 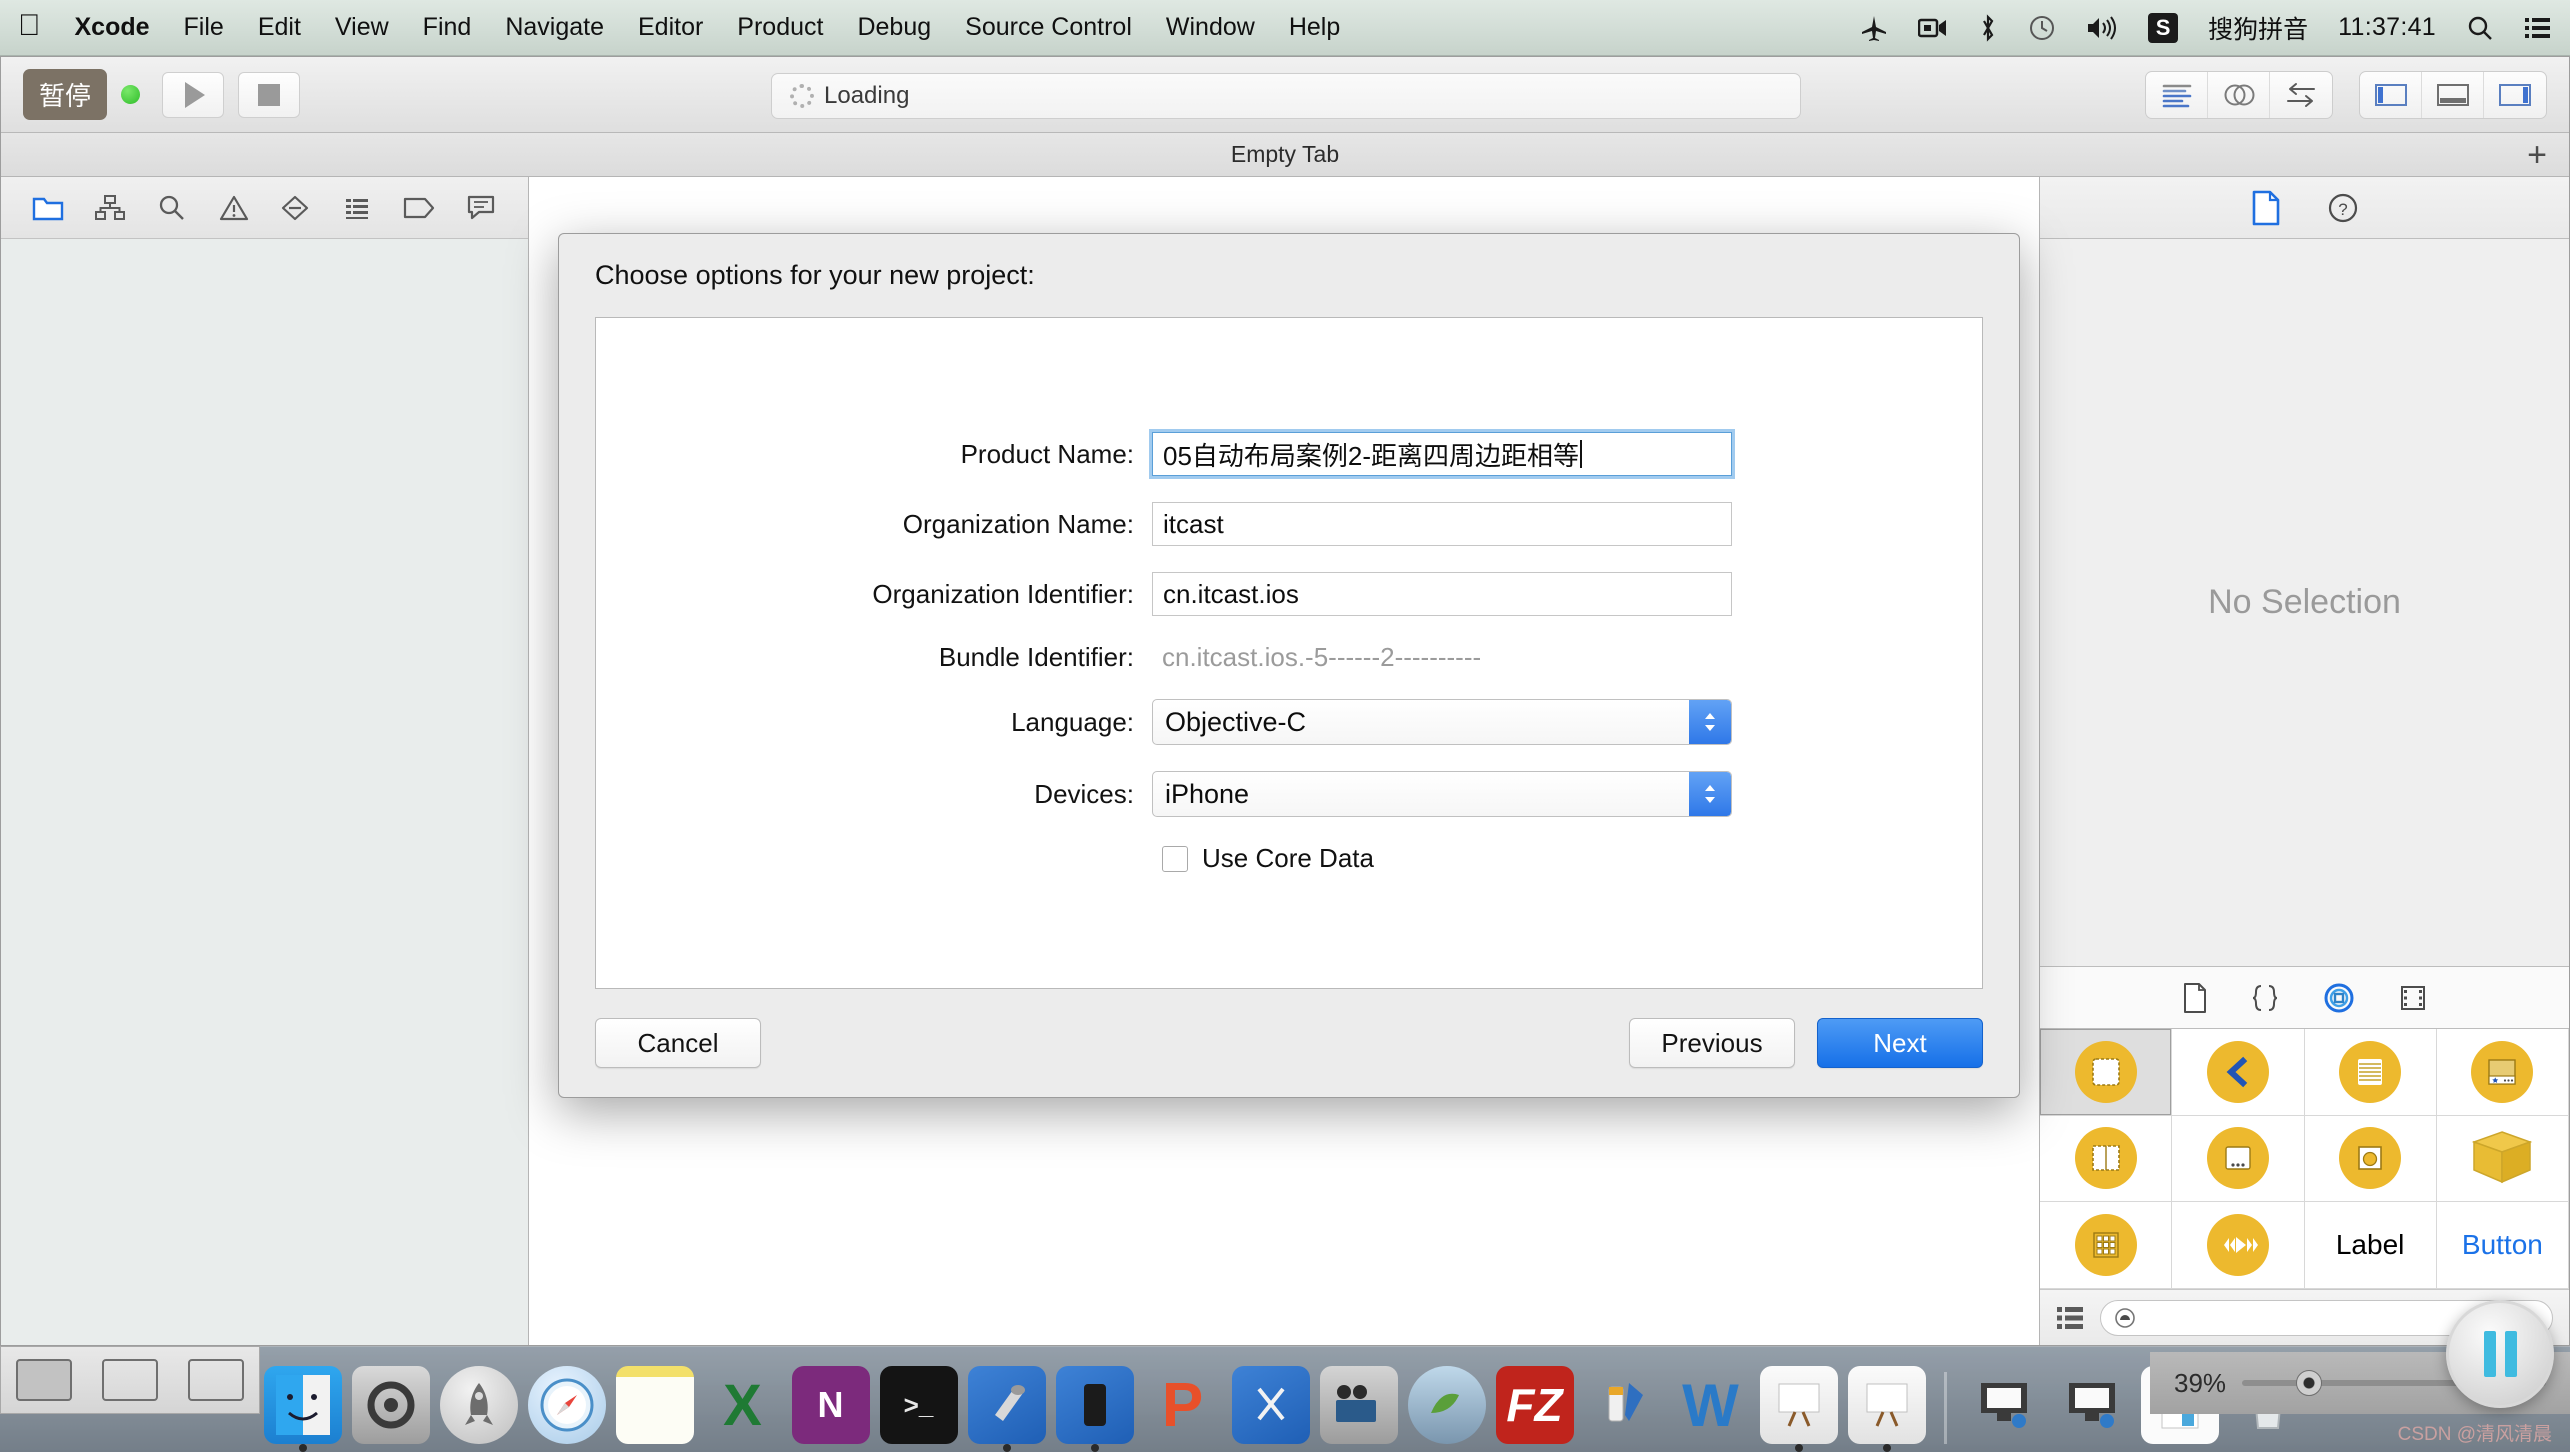 I want to click on issue-navigator-icon, so click(x=234, y=208).